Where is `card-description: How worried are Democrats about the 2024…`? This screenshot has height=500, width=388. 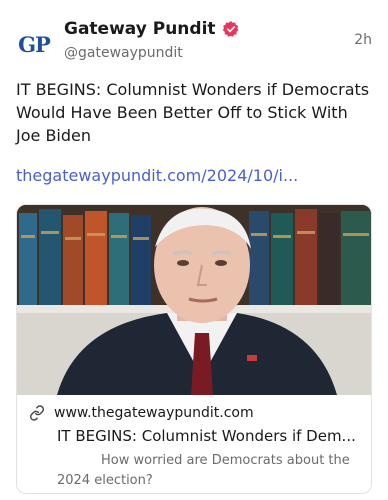 card-description: How worried are Democrats about the 2024… is located at coordinates (203, 470).